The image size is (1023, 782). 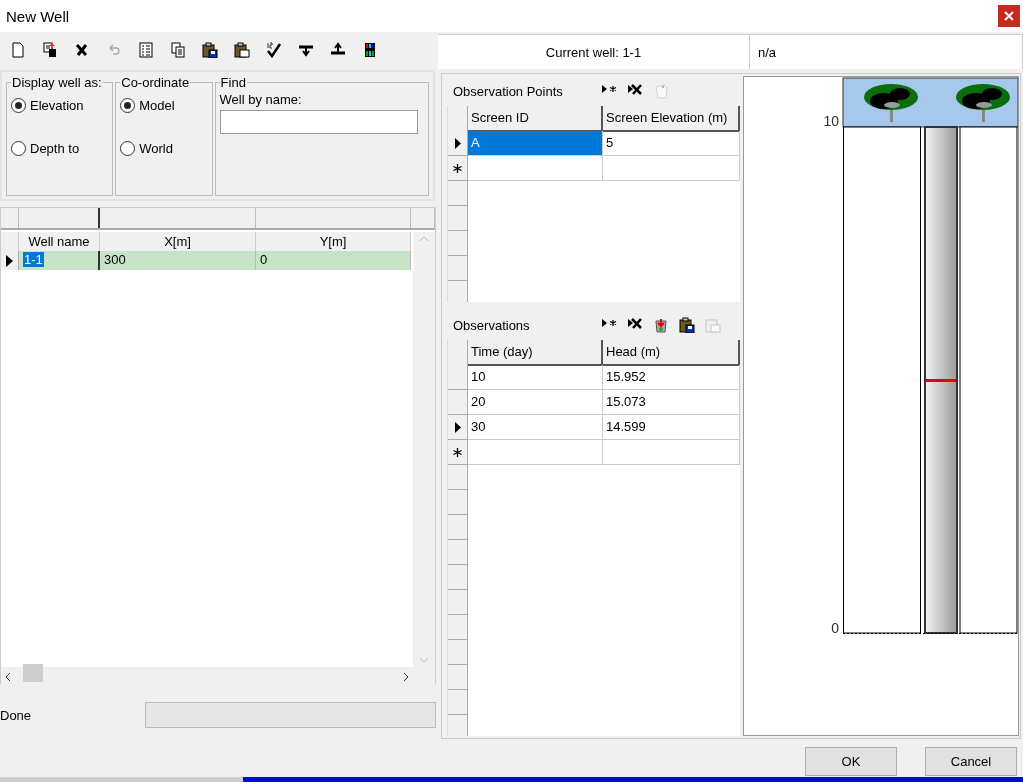 What do you see at coordinates (333, 242) in the screenshot?
I see `column-header: Y[m]` at bounding box center [333, 242].